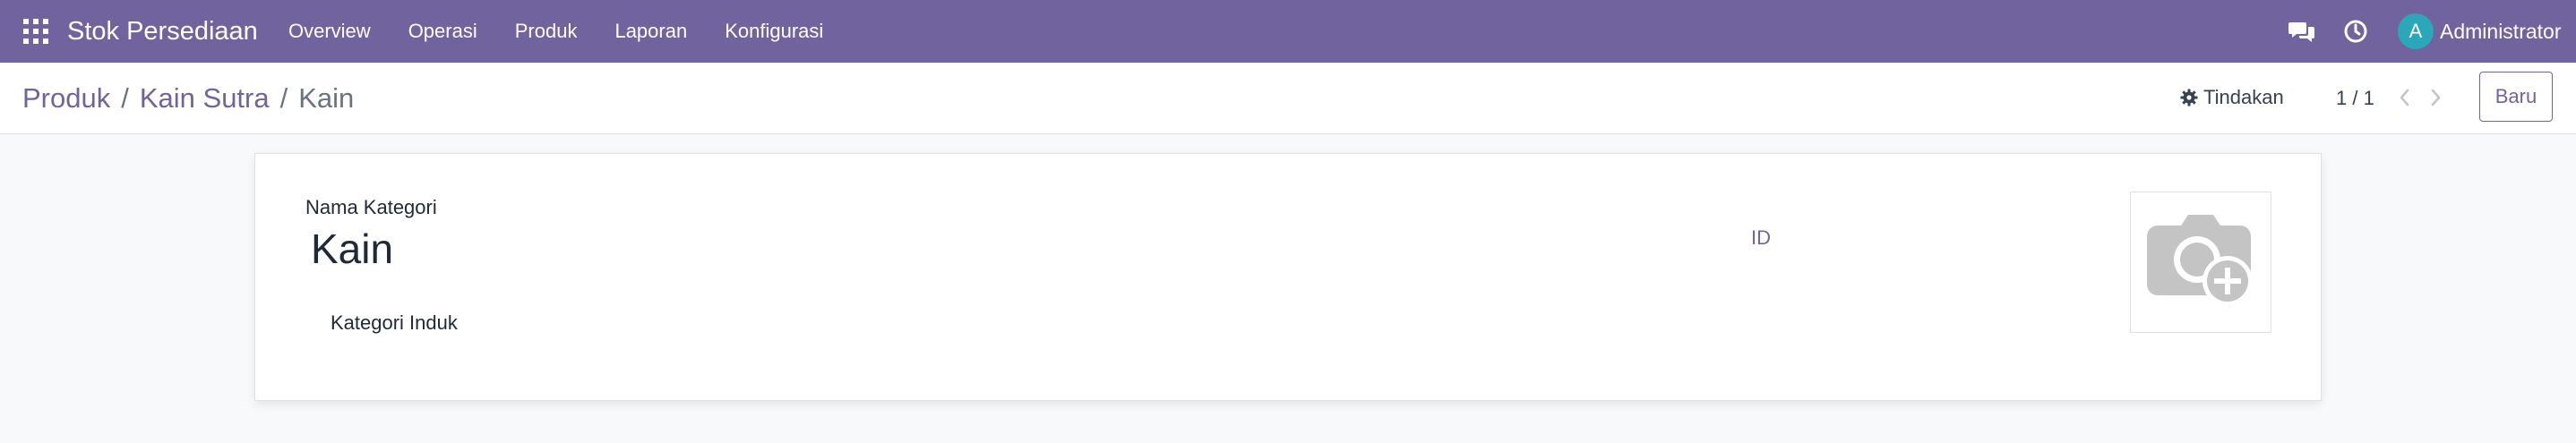 The height and width of the screenshot is (443, 2576). What do you see at coordinates (1072, 249) in the screenshot?
I see `category-name-input: Kain` at bounding box center [1072, 249].